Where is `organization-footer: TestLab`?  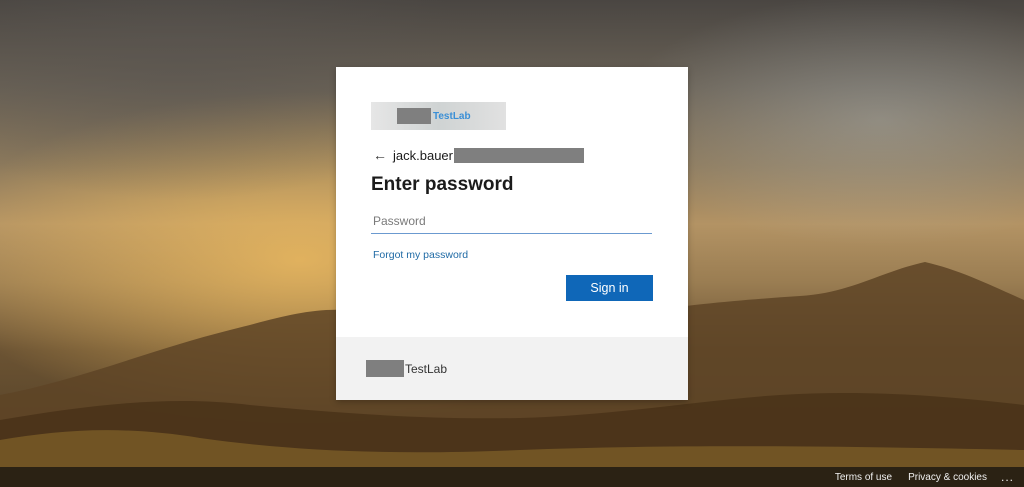
organization-footer: TestLab is located at coordinates (512, 368).